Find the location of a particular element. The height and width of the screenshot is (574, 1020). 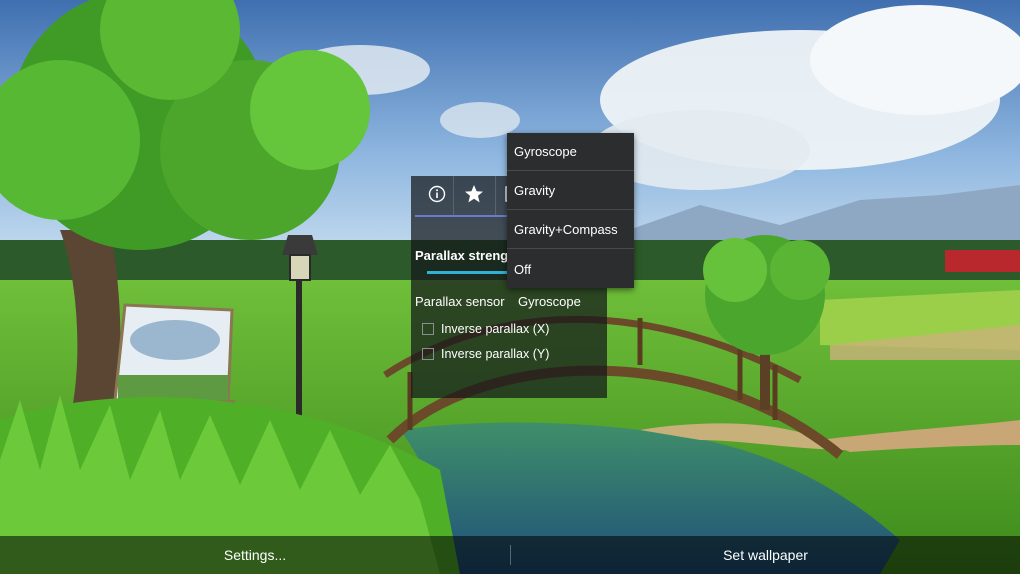

inverse-parallax-y-checkbox is located at coordinates (428, 354).